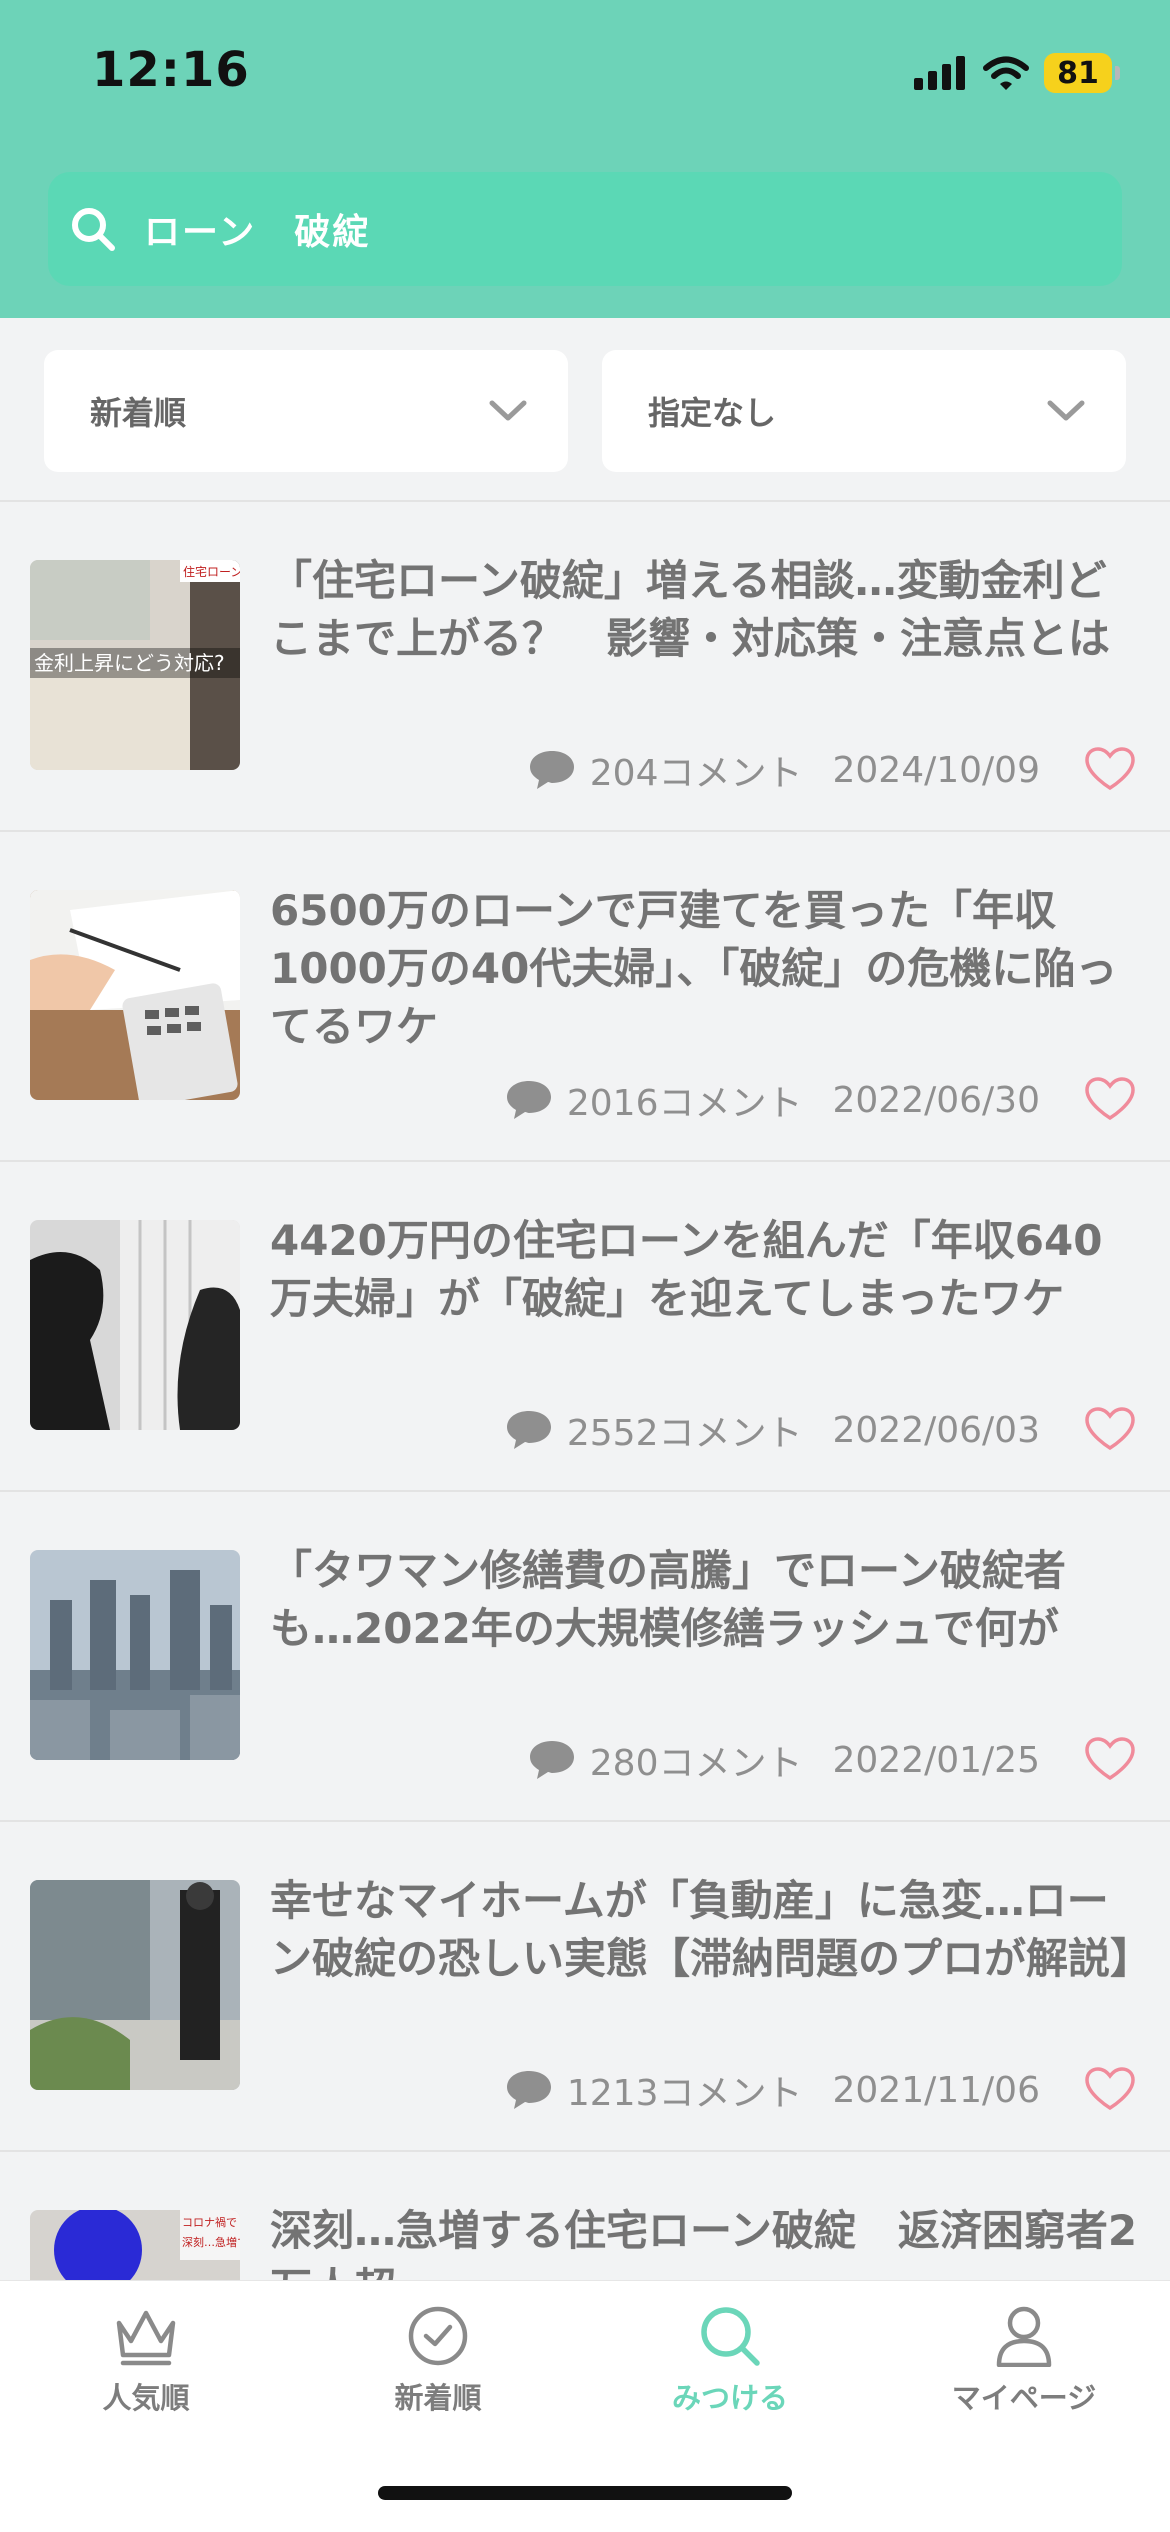  What do you see at coordinates (1006, 73) in the screenshot?
I see `wifi-icon` at bounding box center [1006, 73].